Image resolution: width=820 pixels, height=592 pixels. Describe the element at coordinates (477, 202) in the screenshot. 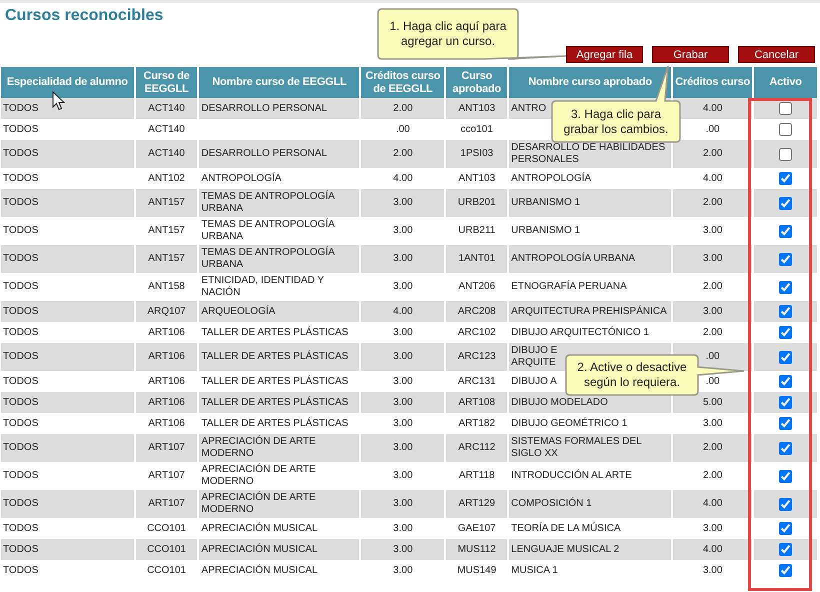

I see `table-cell: URB201` at that location.